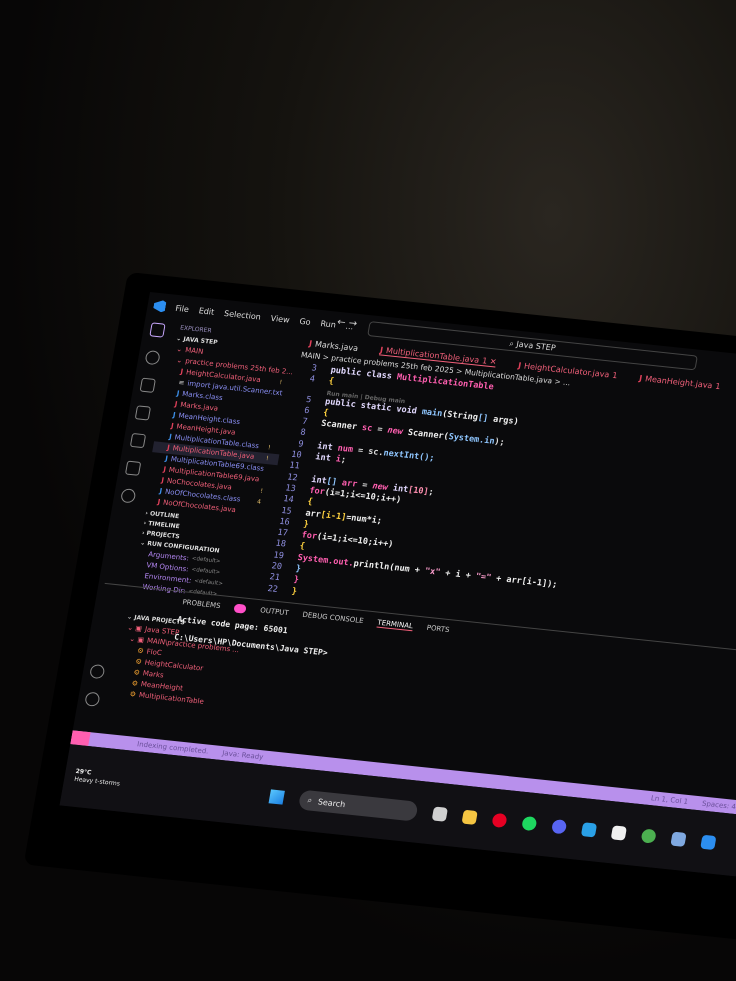  I want to click on weather-widget: 29°C Heavy t-storms, so click(129, 781).